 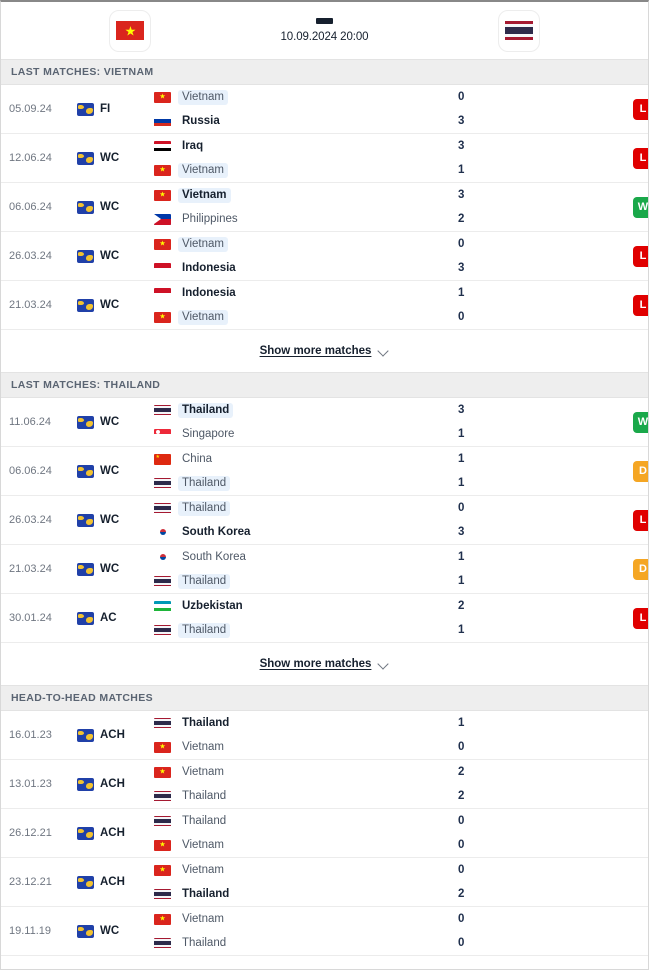 I want to click on home-team-line: Iraq, so click(x=306, y=146).